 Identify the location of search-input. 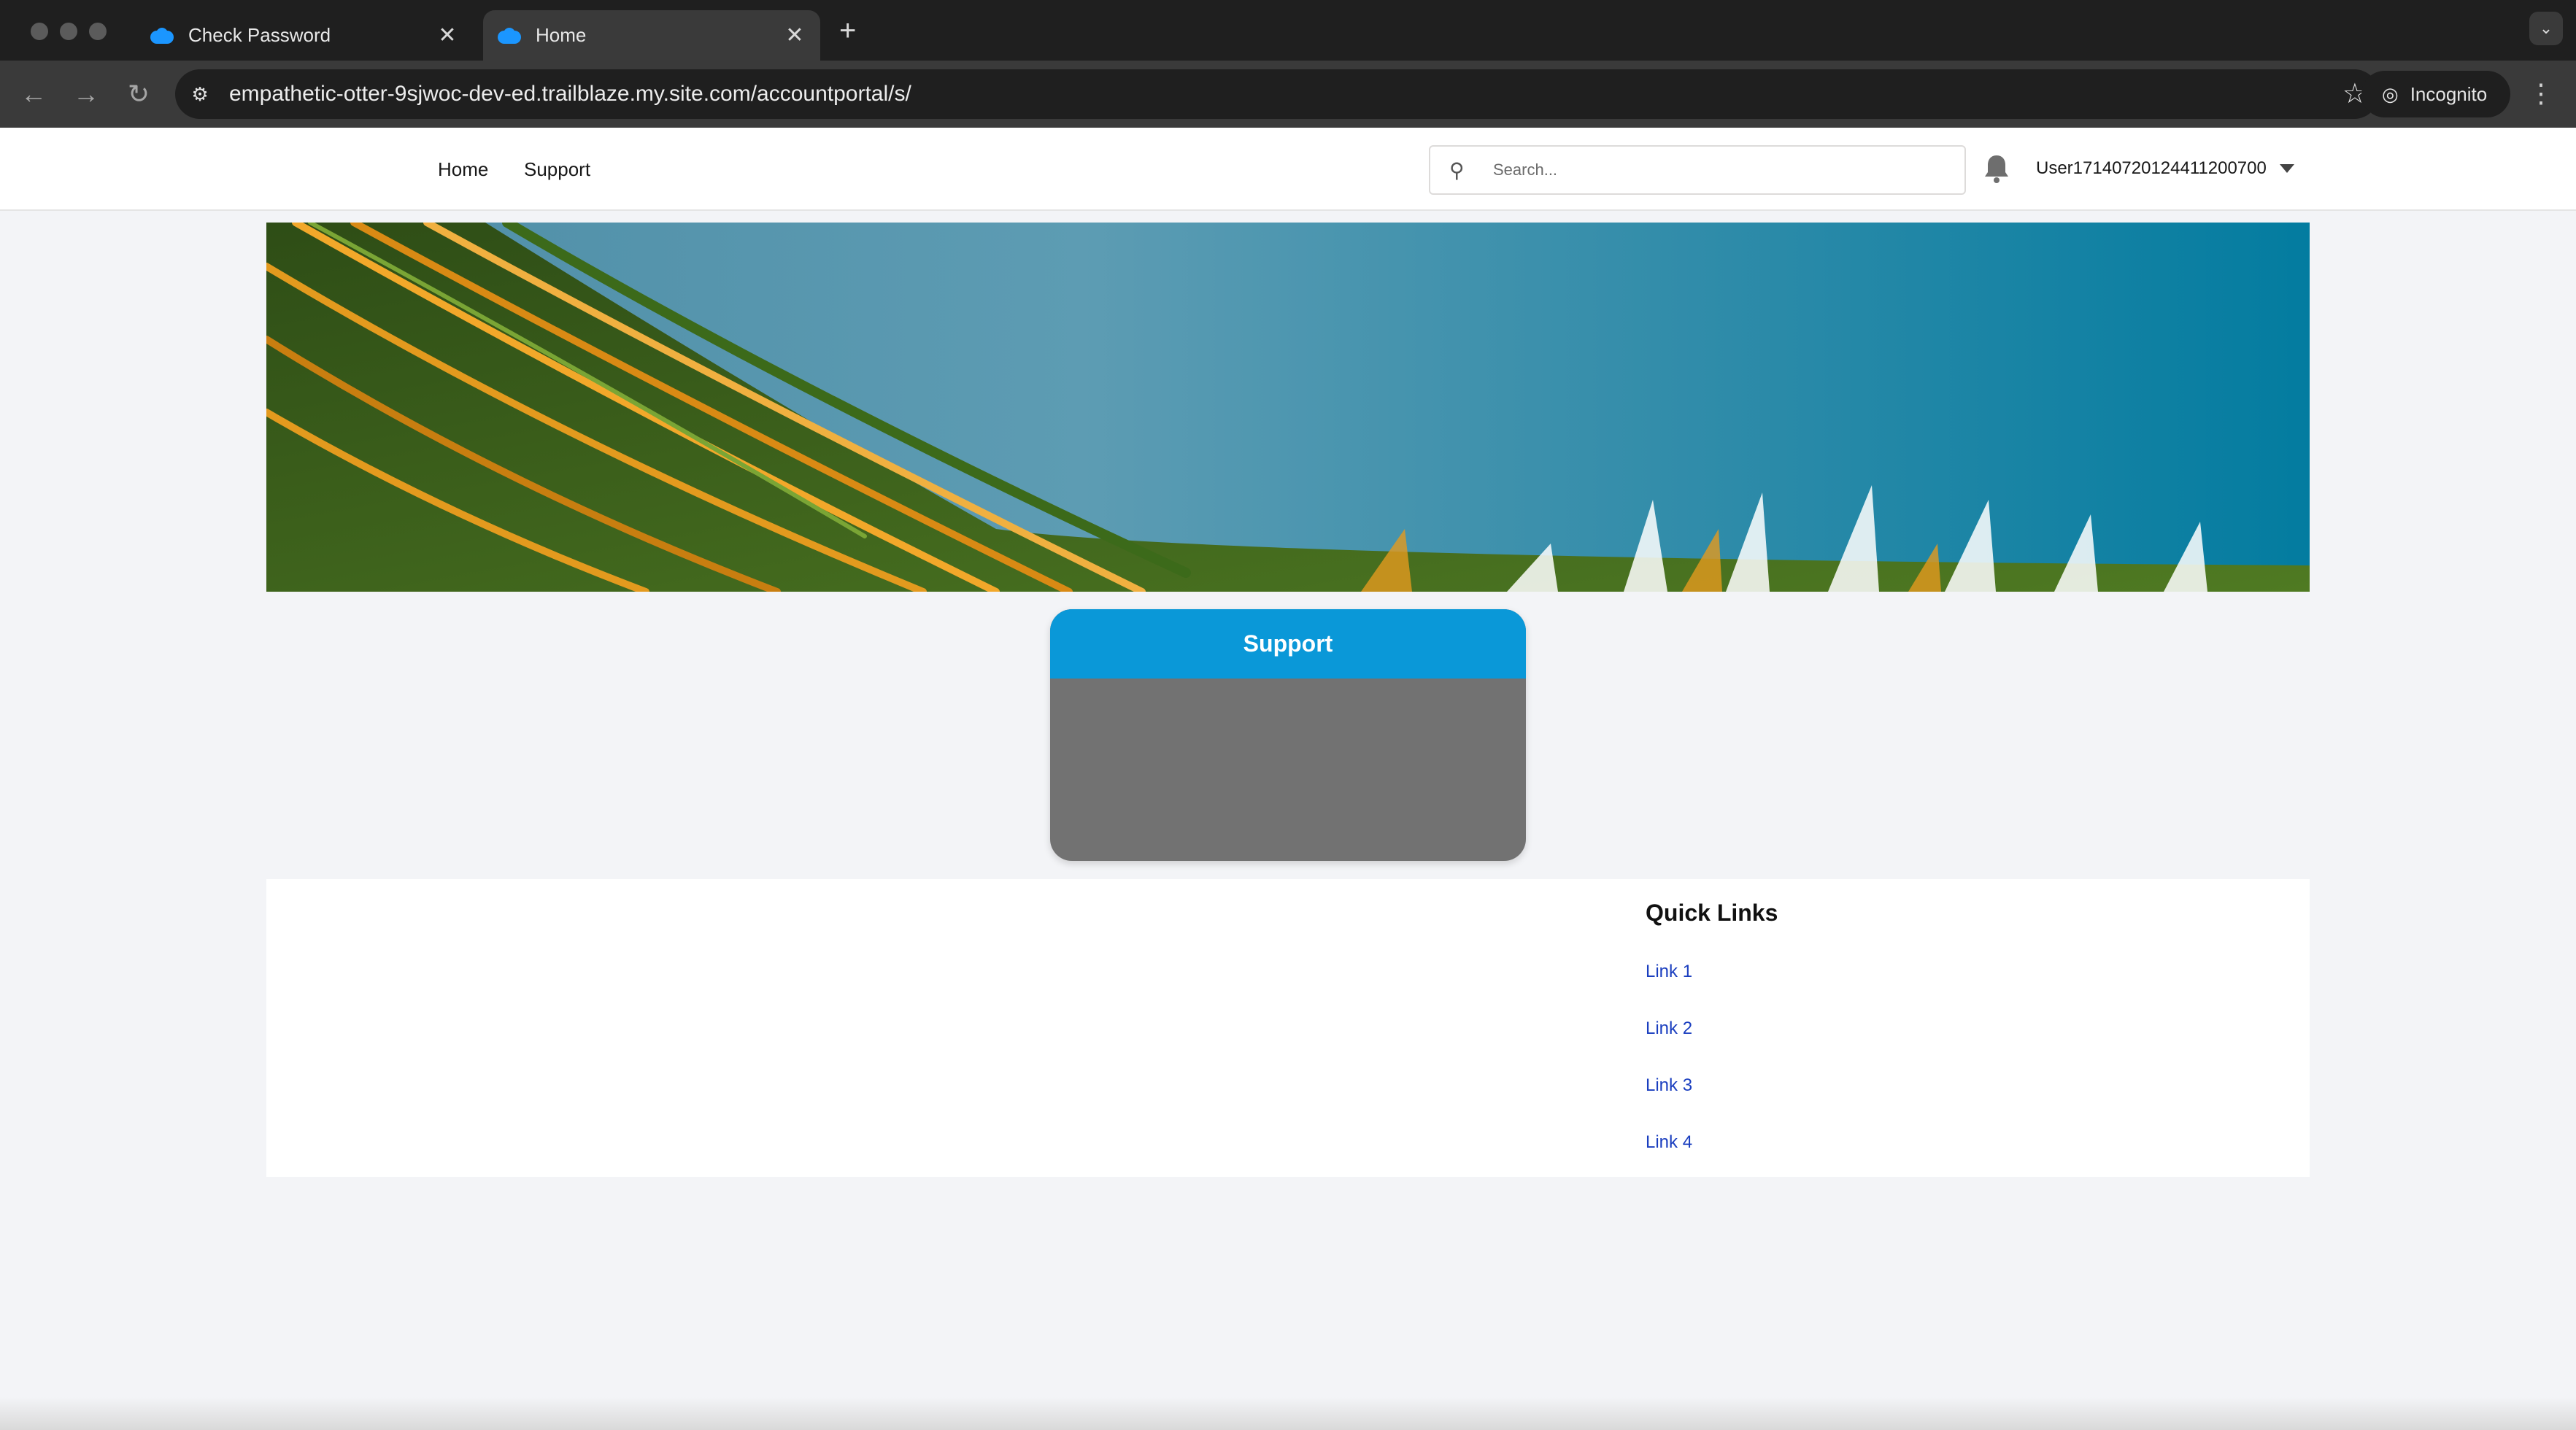
(1712, 170).